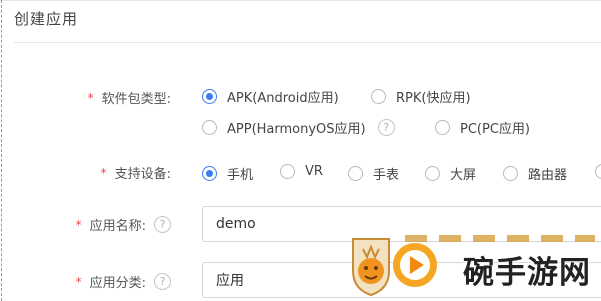  What do you see at coordinates (535, 173) in the screenshot?
I see `device-option-router: 路由器` at bounding box center [535, 173].